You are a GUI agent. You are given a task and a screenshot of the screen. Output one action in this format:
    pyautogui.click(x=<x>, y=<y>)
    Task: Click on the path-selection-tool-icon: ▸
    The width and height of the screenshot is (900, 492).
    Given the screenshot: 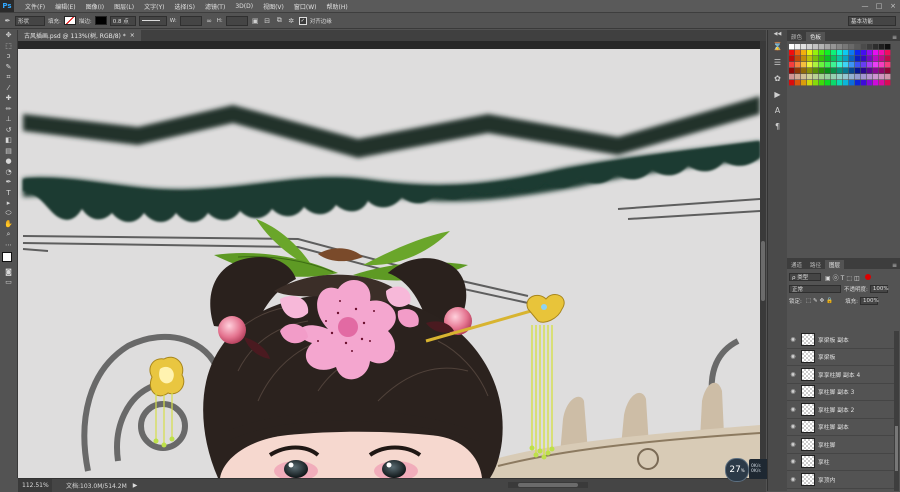 What is the action you would take?
    pyautogui.click(x=8, y=203)
    